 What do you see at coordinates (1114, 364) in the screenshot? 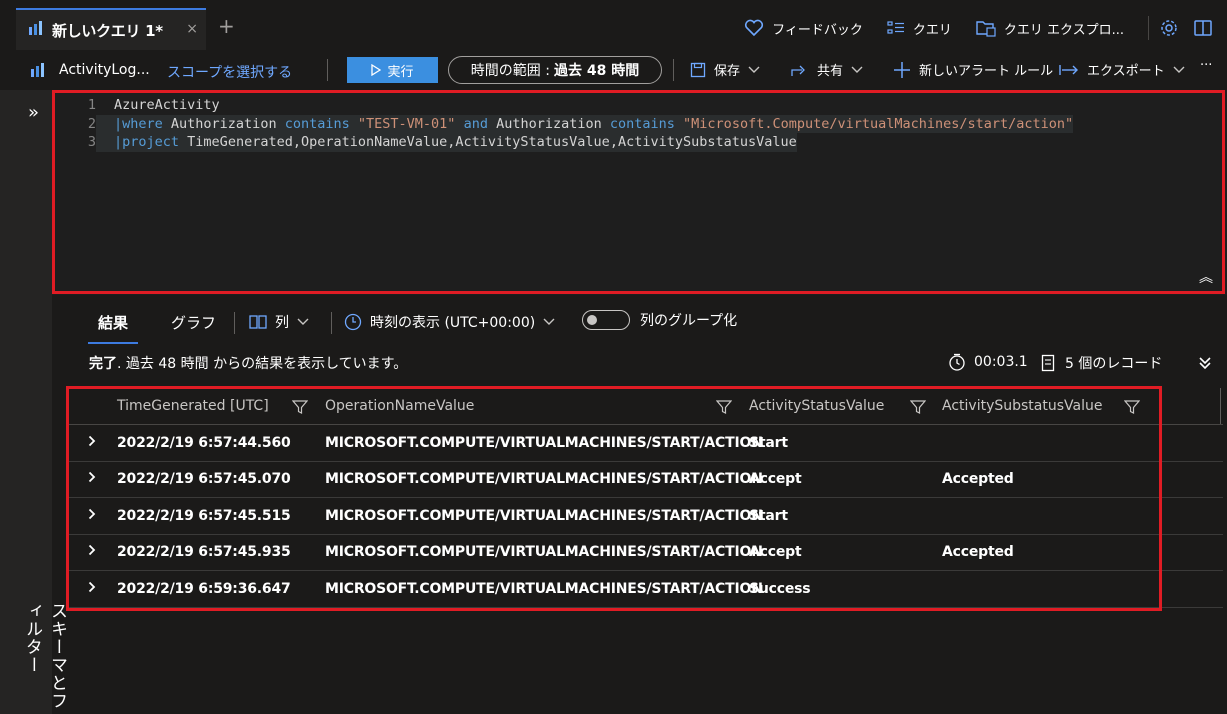
I see `record-count-value: 5 個のレコード` at bounding box center [1114, 364].